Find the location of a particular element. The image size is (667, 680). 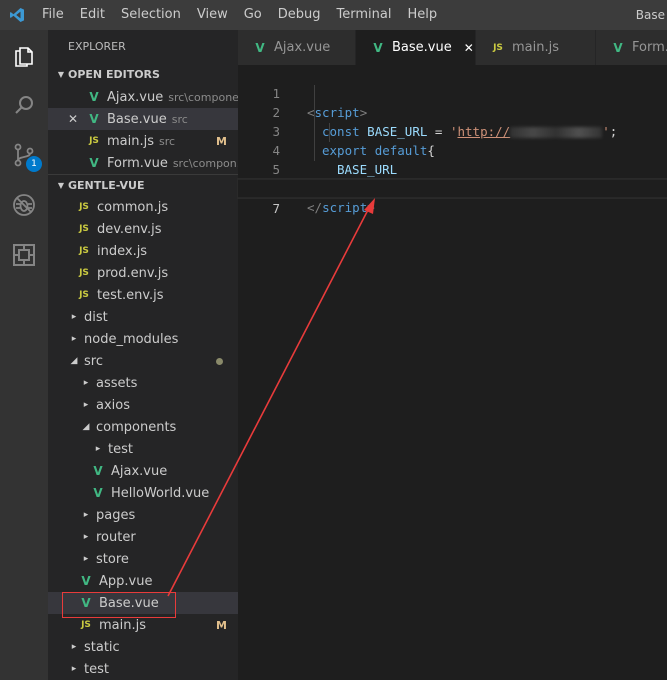

tree-item-label: static is located at coordinates (102, 647).